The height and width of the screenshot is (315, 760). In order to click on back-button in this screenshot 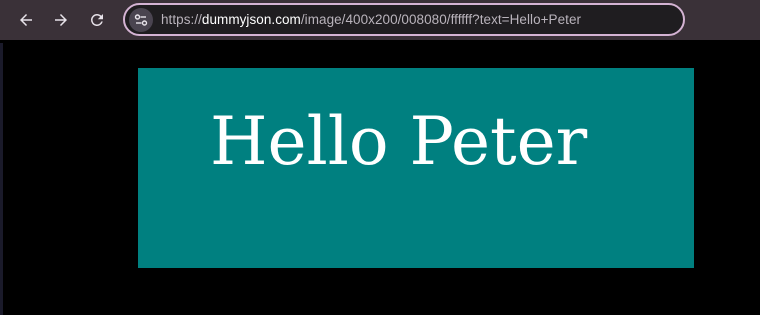, I will do `click(26, 20)`.